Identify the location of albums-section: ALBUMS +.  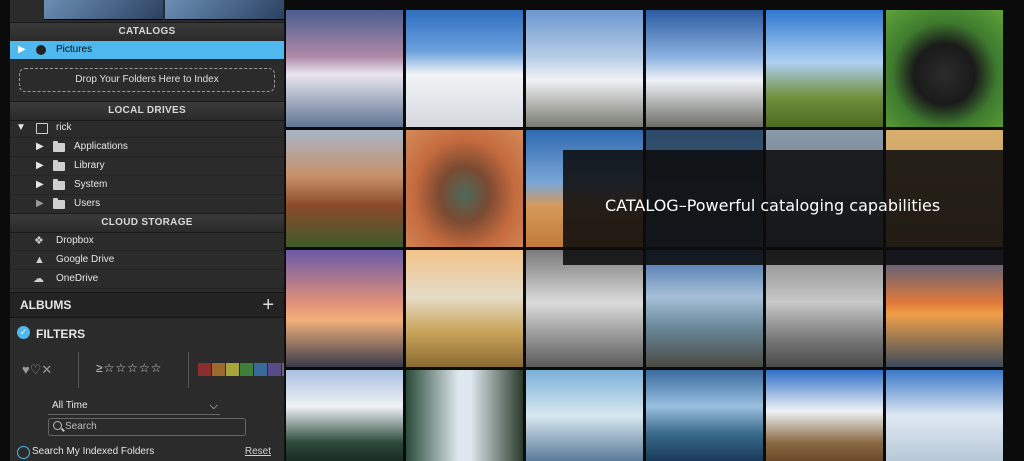
(147, 305).